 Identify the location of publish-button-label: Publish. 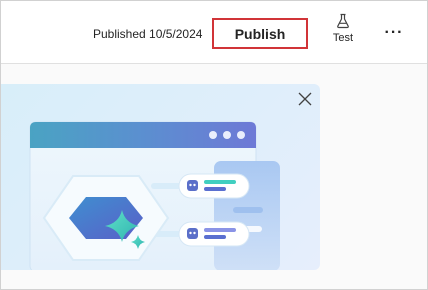
(260, 33).